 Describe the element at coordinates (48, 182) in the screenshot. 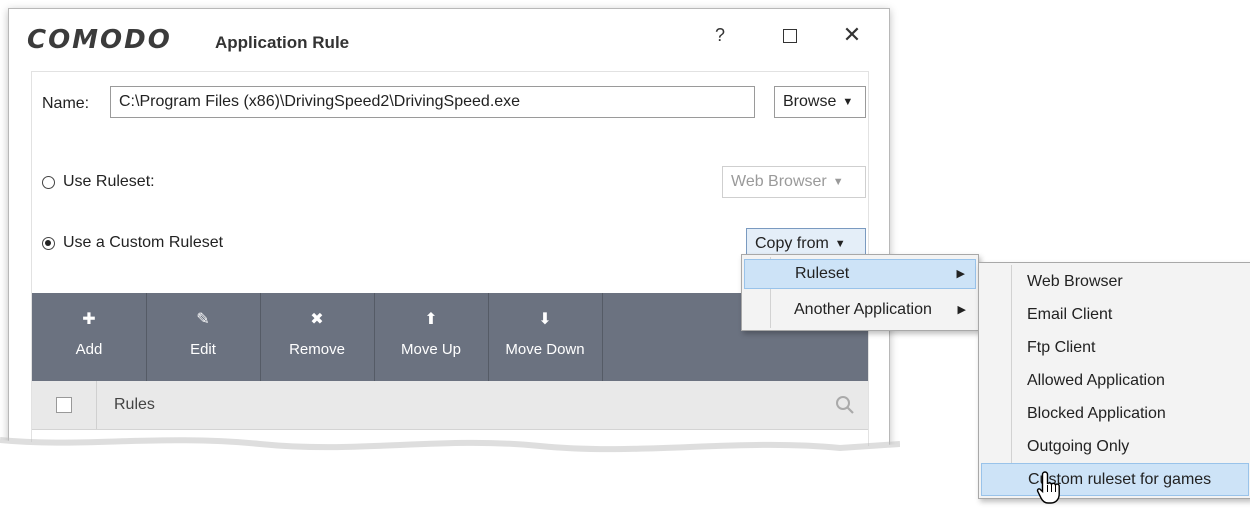

I see `radio-button-unchecked` at that location.